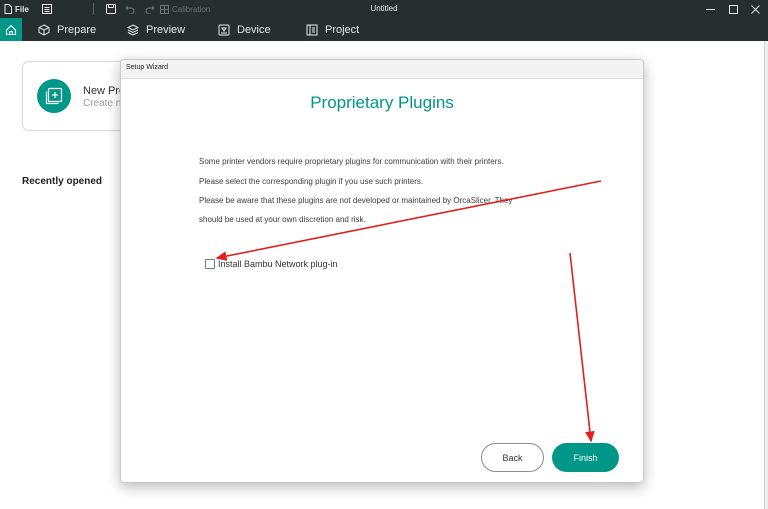 The height and width of the screenshot is (509, 768). What do you see at coordinates (384, 29) in the screenshot?
I see `main-tab-bar: Prepare Preview Device Project` at bounding box center [384, 29].